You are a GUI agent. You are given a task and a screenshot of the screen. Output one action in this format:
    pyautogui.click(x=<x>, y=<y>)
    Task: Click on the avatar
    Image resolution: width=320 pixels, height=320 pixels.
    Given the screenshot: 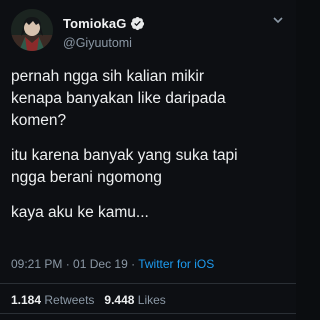 What is the action you would take?
    pyautogui.click(x=32, y=30)
    